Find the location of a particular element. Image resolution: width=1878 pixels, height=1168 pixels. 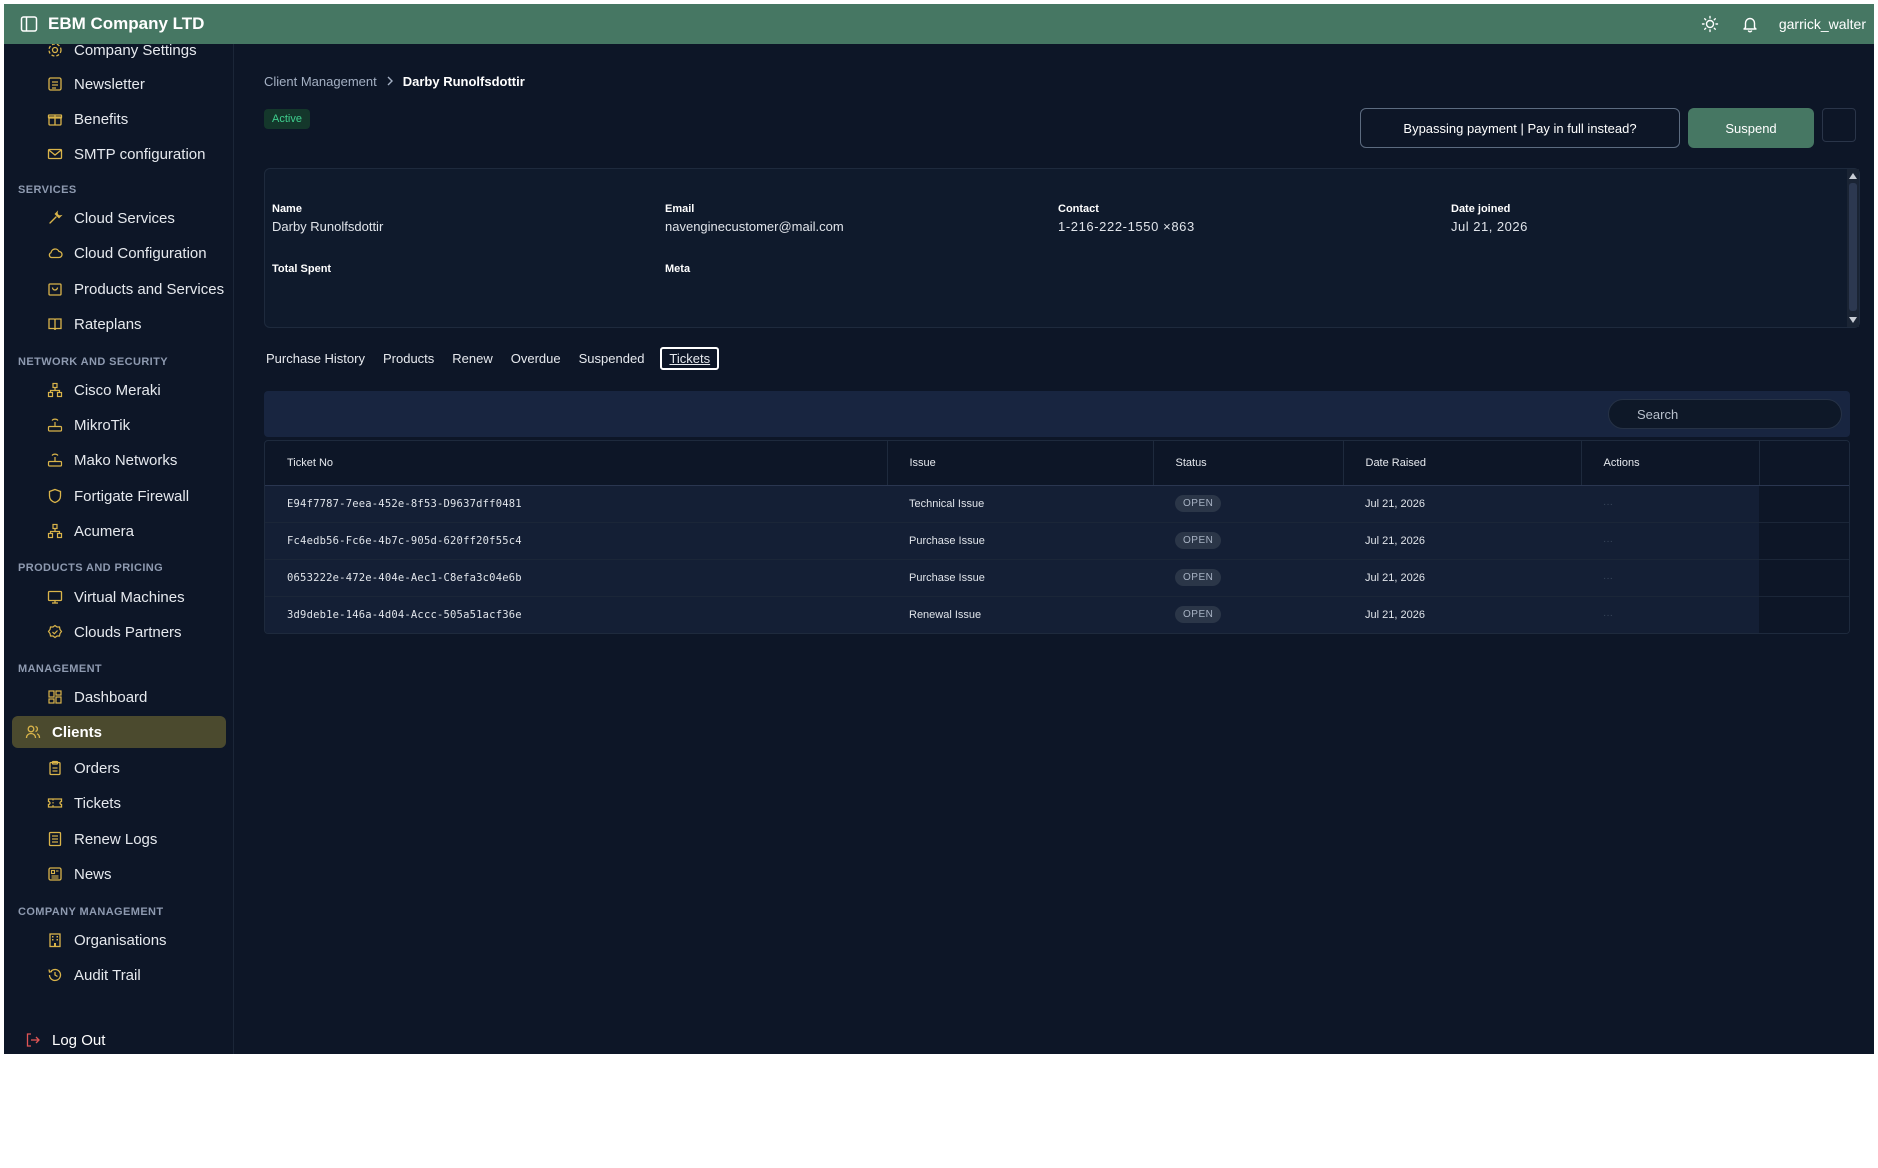

sidebar-item-virtual-machines: Virtual Machines is located at coordinates (119, 597).